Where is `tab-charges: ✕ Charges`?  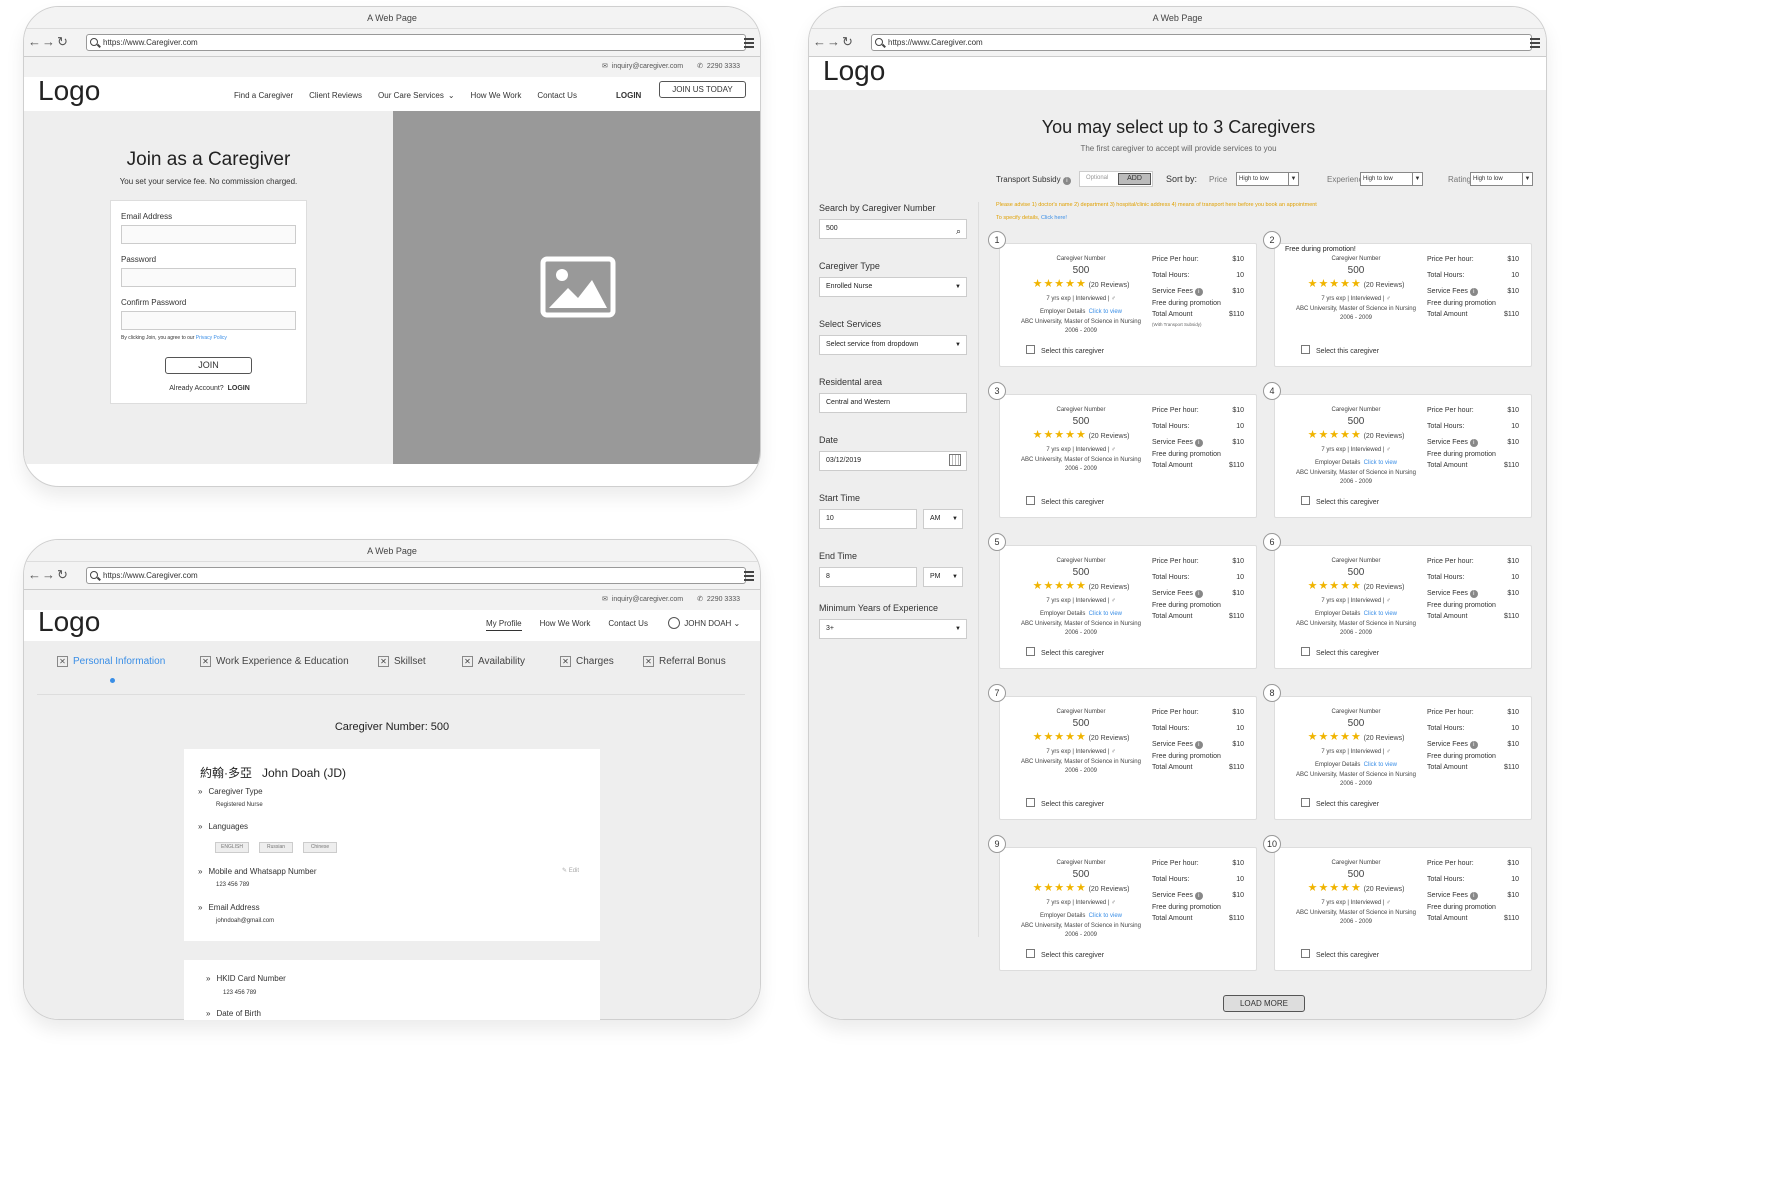
tab-charges: ✕ Charges is located at coordinates (587, 661).